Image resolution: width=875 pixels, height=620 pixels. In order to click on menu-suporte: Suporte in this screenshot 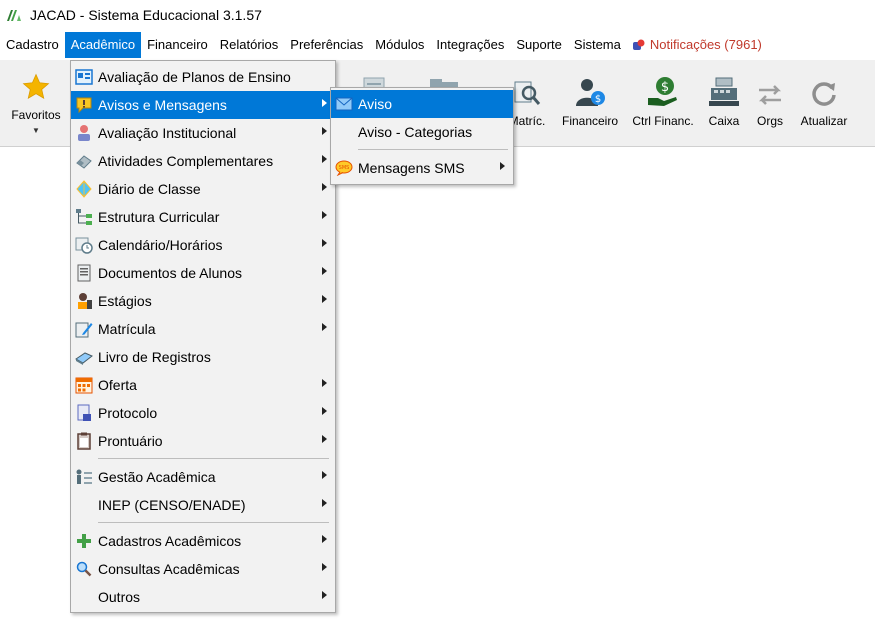, I will do `click(539, 45)`.